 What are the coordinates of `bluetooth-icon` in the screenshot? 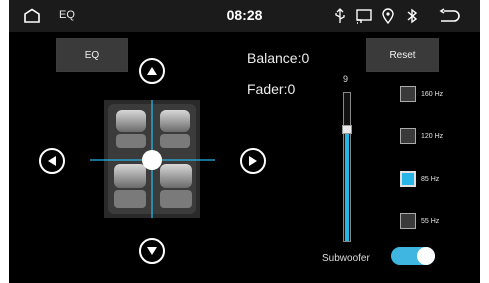 It's located at (412, 16).